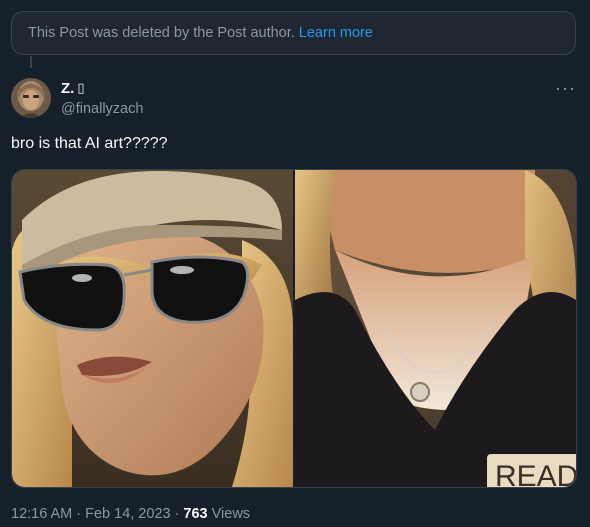 The image size is (590, 527). Describe the element at coordinates (565, 88) in the screenshot. I see `more-horizontal-icon: ···` at that location.